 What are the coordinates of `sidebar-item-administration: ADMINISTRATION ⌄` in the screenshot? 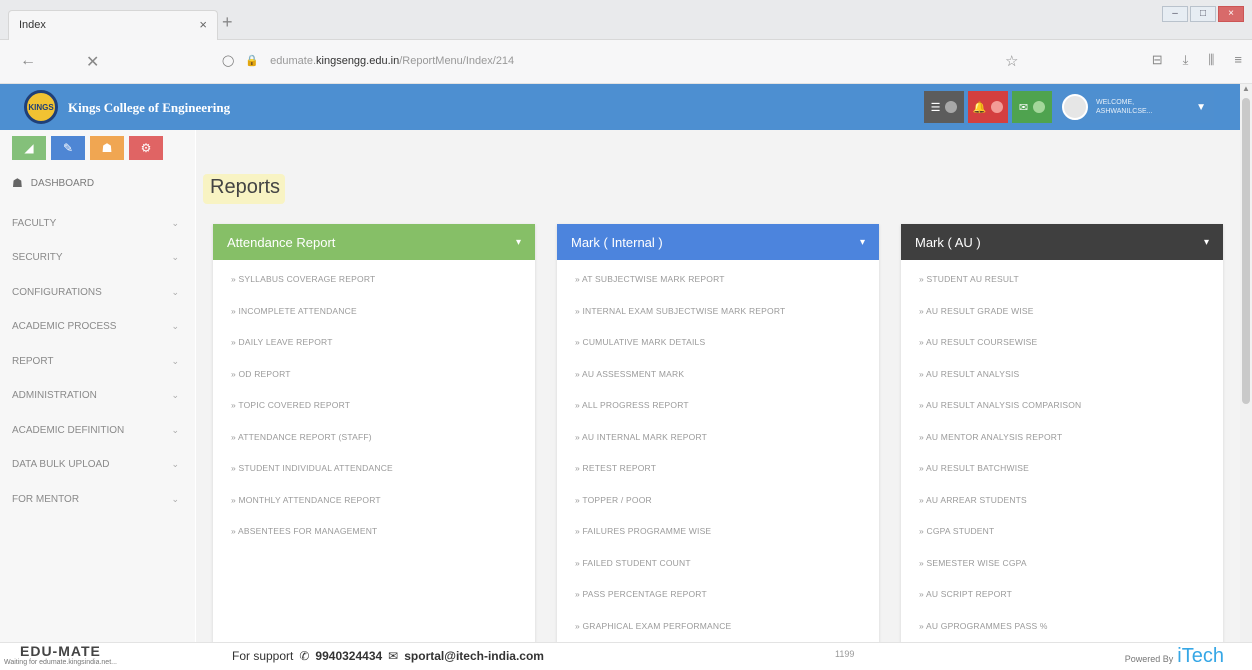 It's located at (97, 396).